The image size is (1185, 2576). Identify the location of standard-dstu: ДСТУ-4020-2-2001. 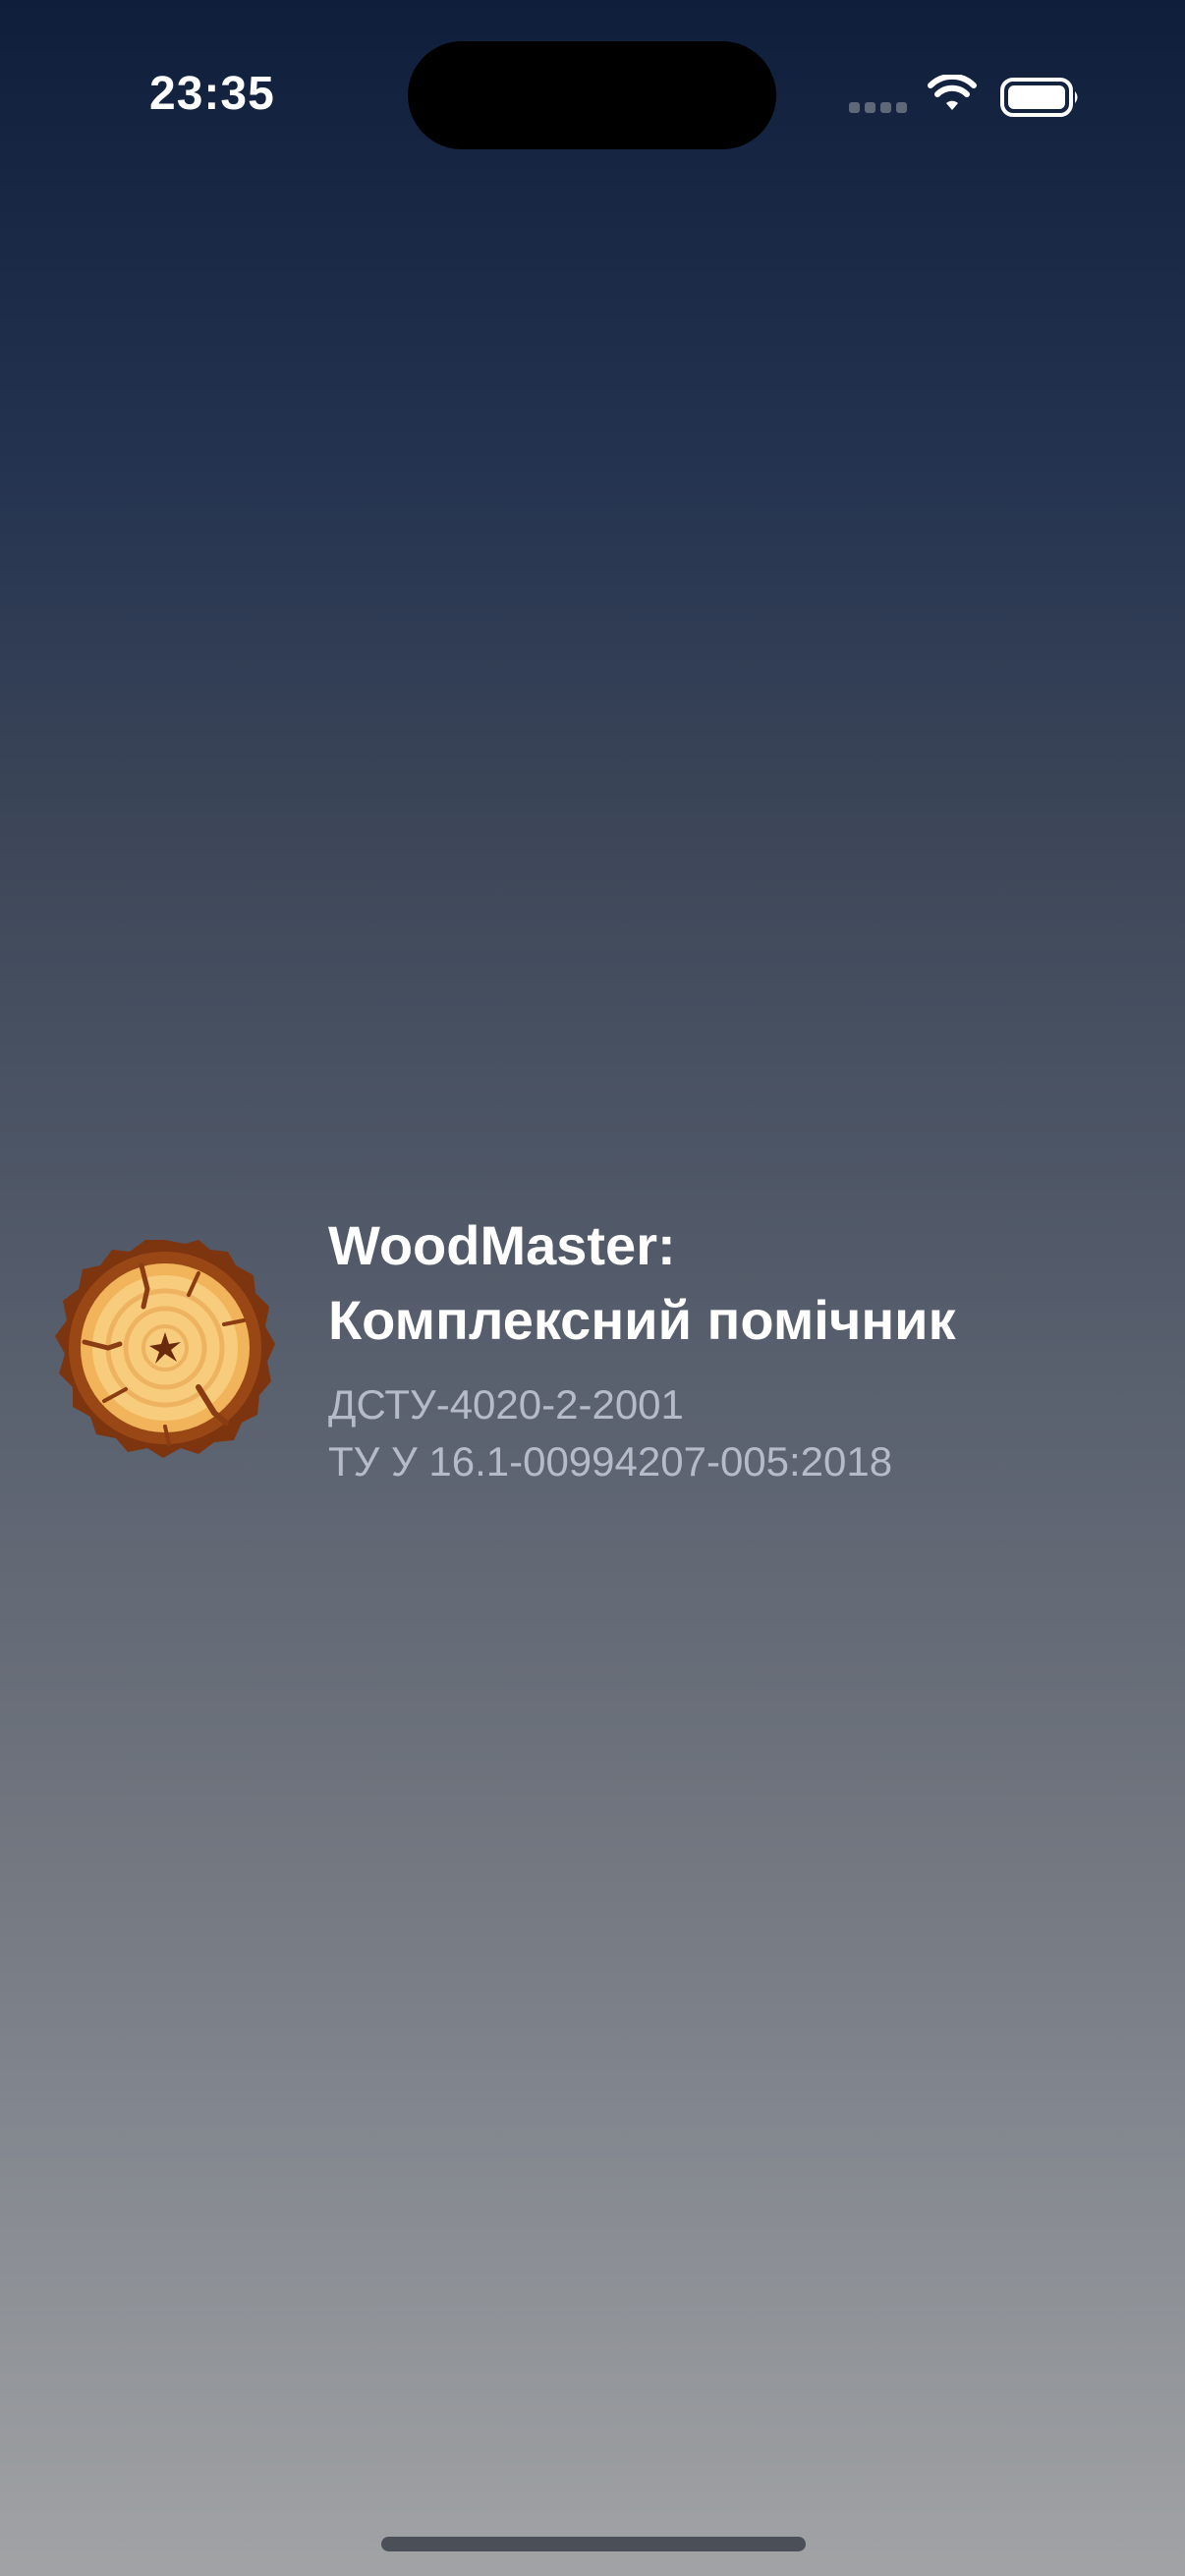
(506, 1404).